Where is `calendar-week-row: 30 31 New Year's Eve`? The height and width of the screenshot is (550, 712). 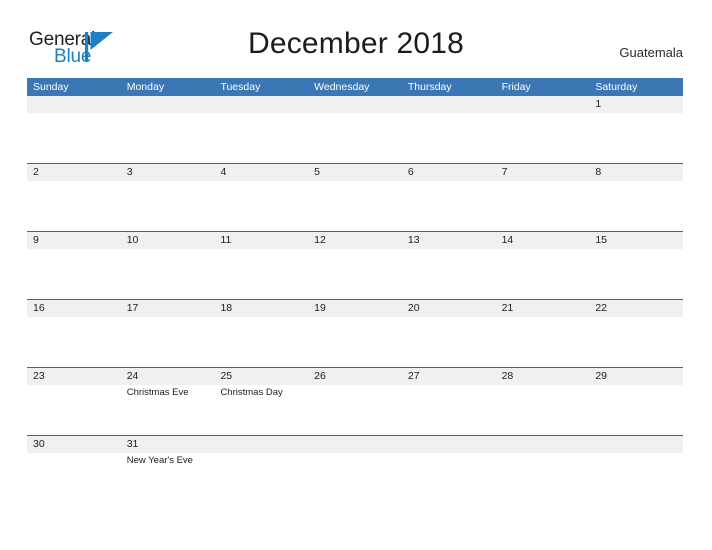
calendar-week-row: 30 31 New Year's Eve is located at coordinates (355, 469).